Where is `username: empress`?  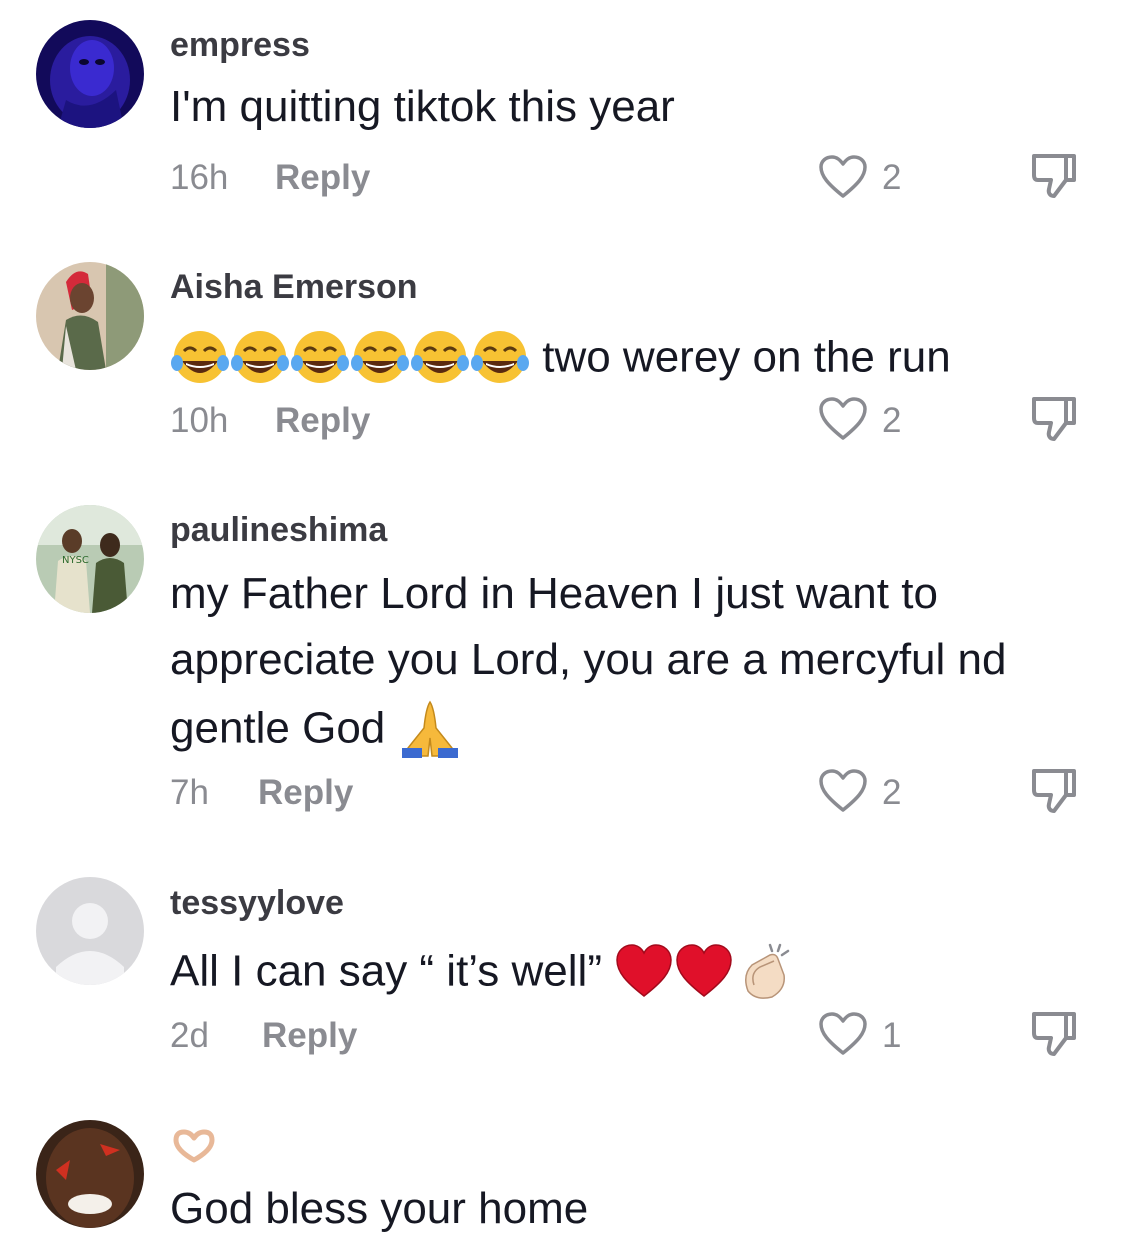
username: empress is located at coordinates (240, 45).